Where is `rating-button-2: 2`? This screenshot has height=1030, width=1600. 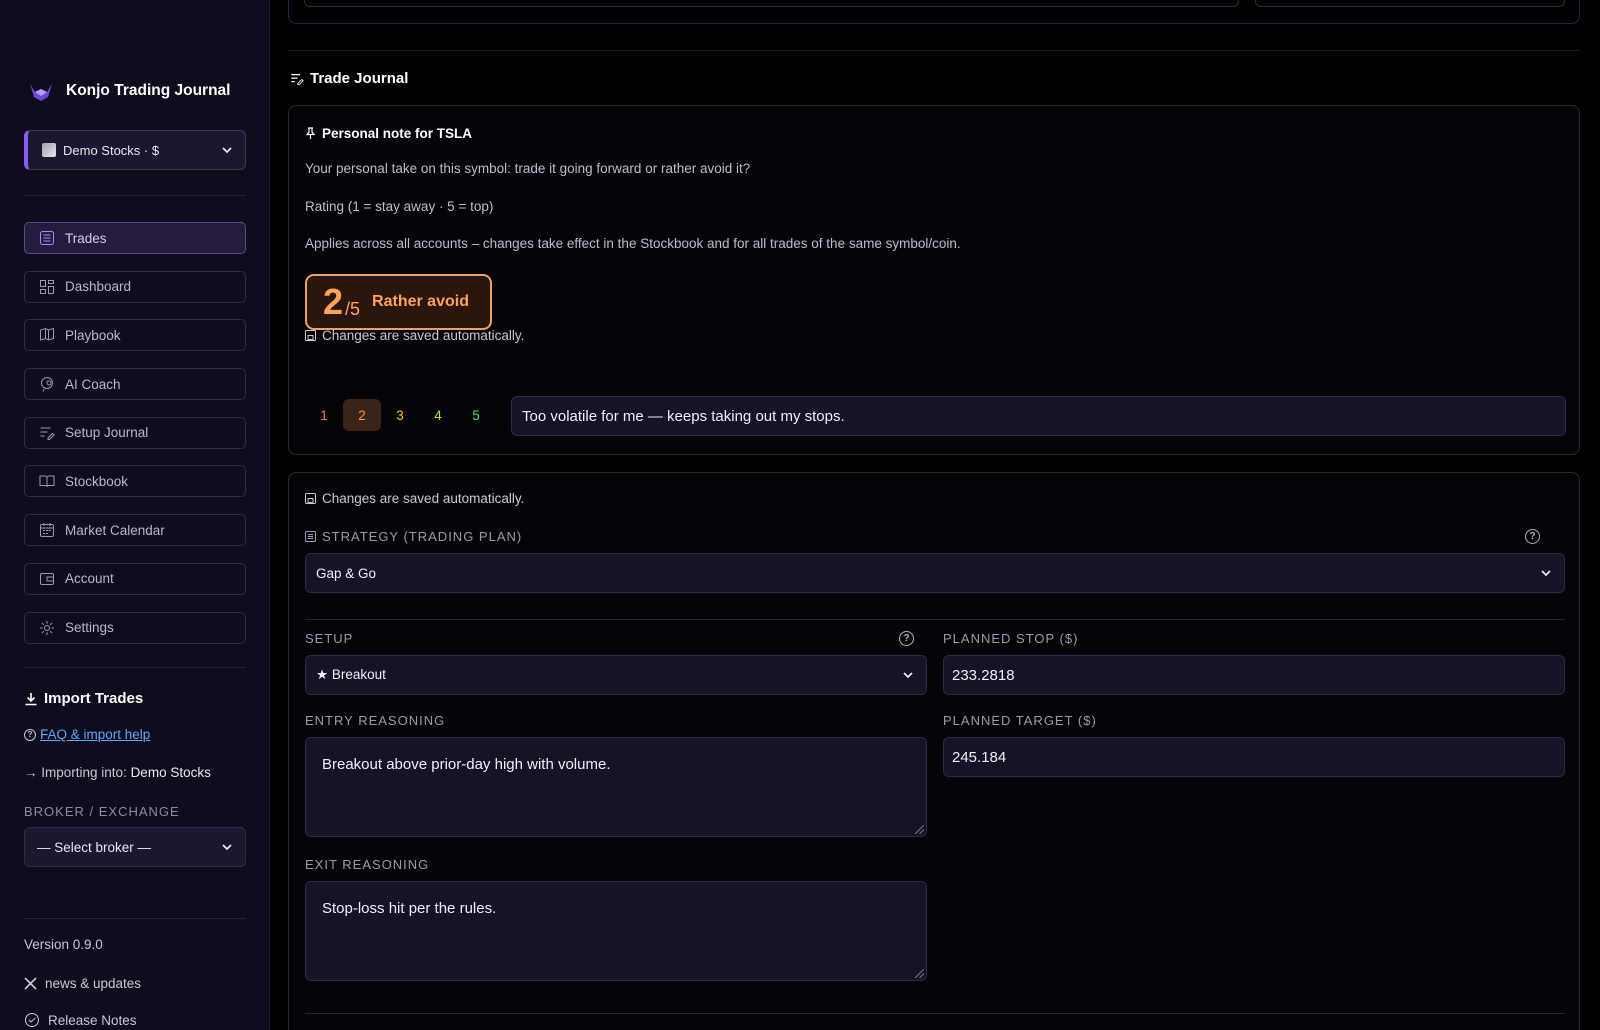 rating-button-2: 2 is located at coordinates (362, 415).